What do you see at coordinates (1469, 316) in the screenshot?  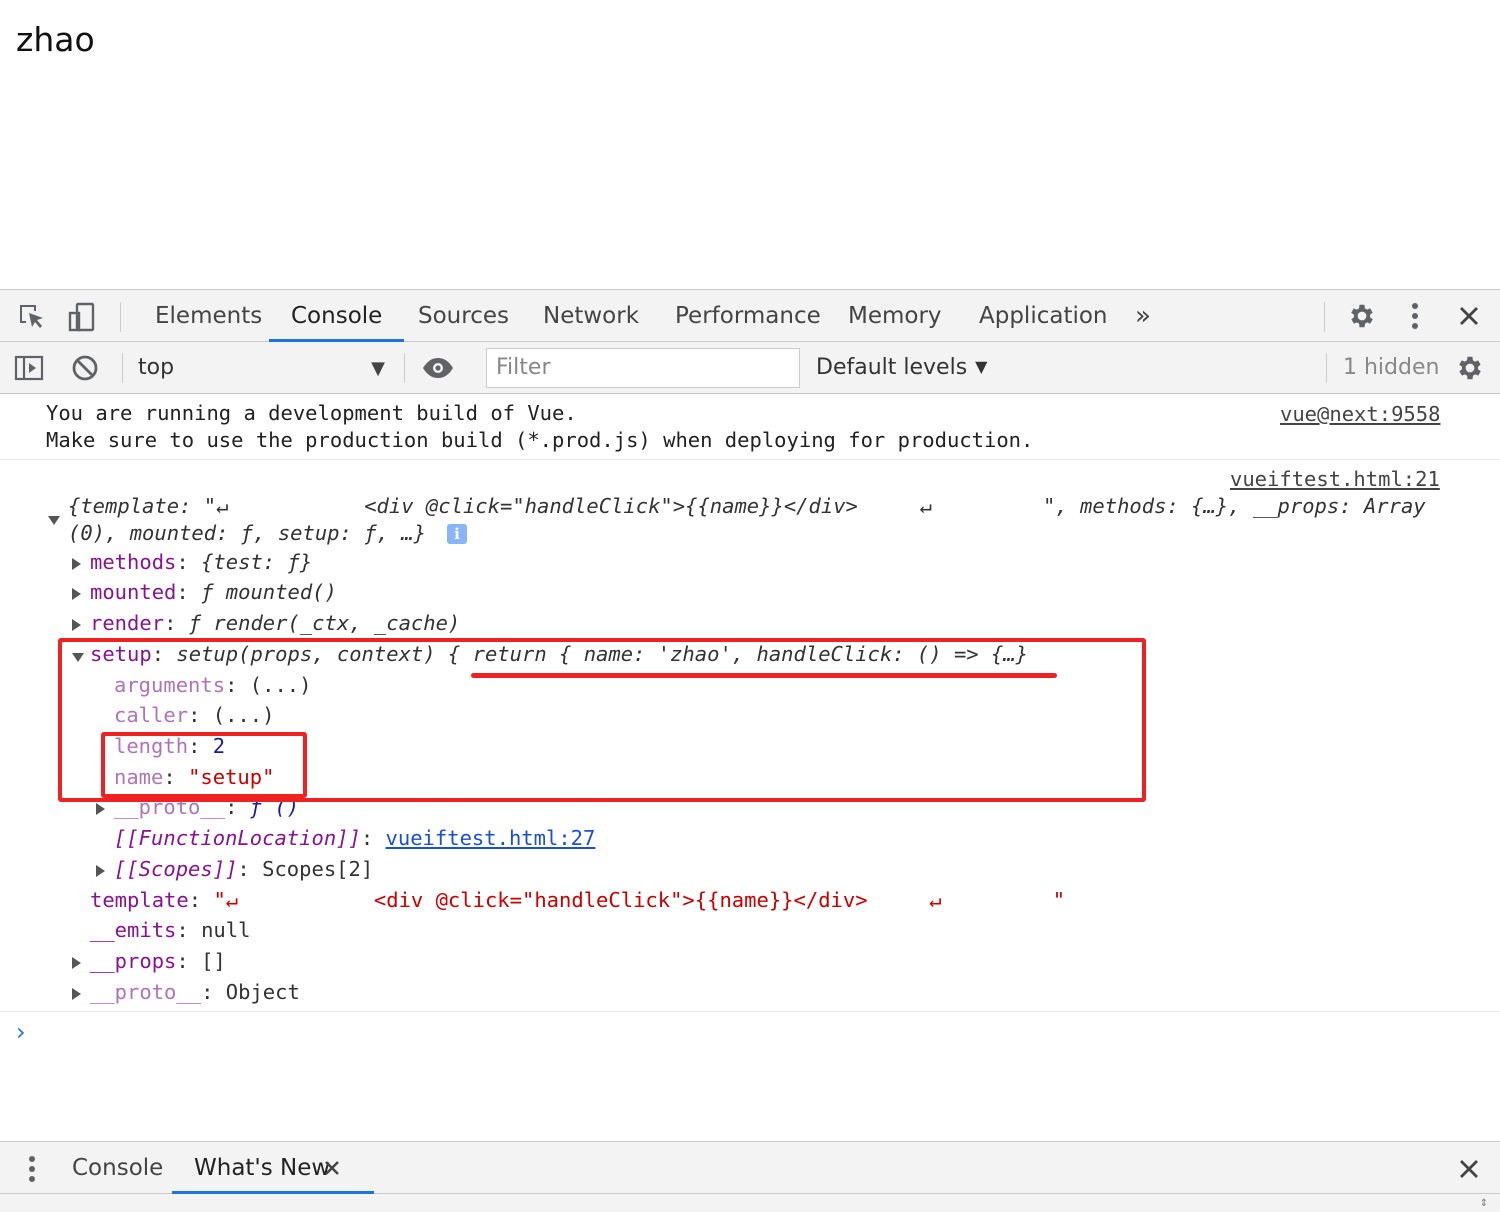 I see `close-icon` at bounding box center [1469, 316].